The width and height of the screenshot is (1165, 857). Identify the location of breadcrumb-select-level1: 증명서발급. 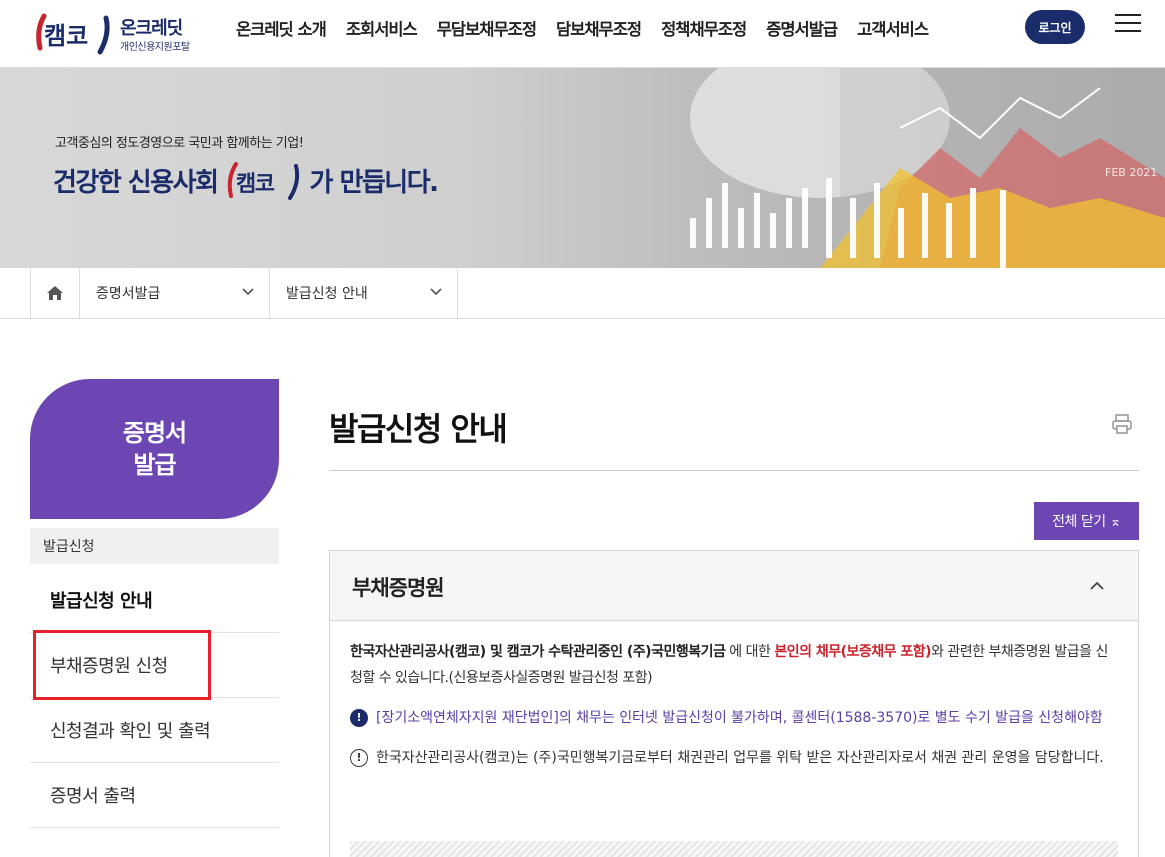
(175, 293).